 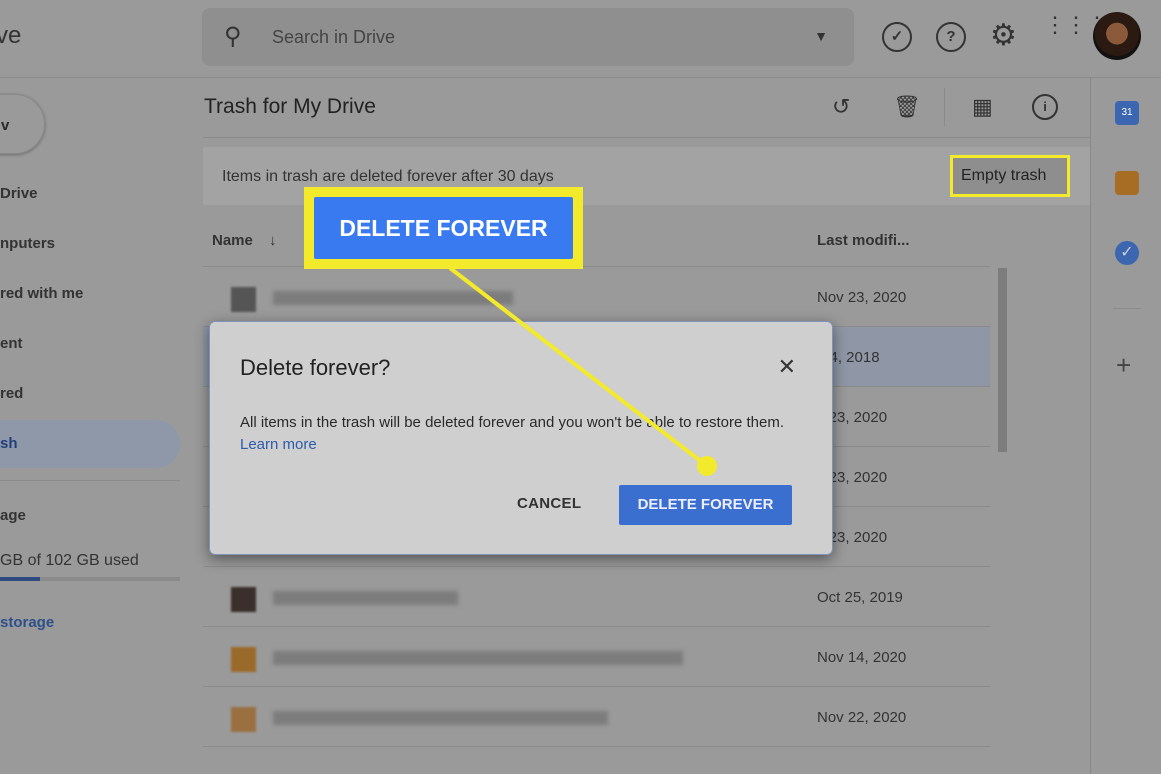 I want to click on keep-icon, so click(x=1127, y=183).